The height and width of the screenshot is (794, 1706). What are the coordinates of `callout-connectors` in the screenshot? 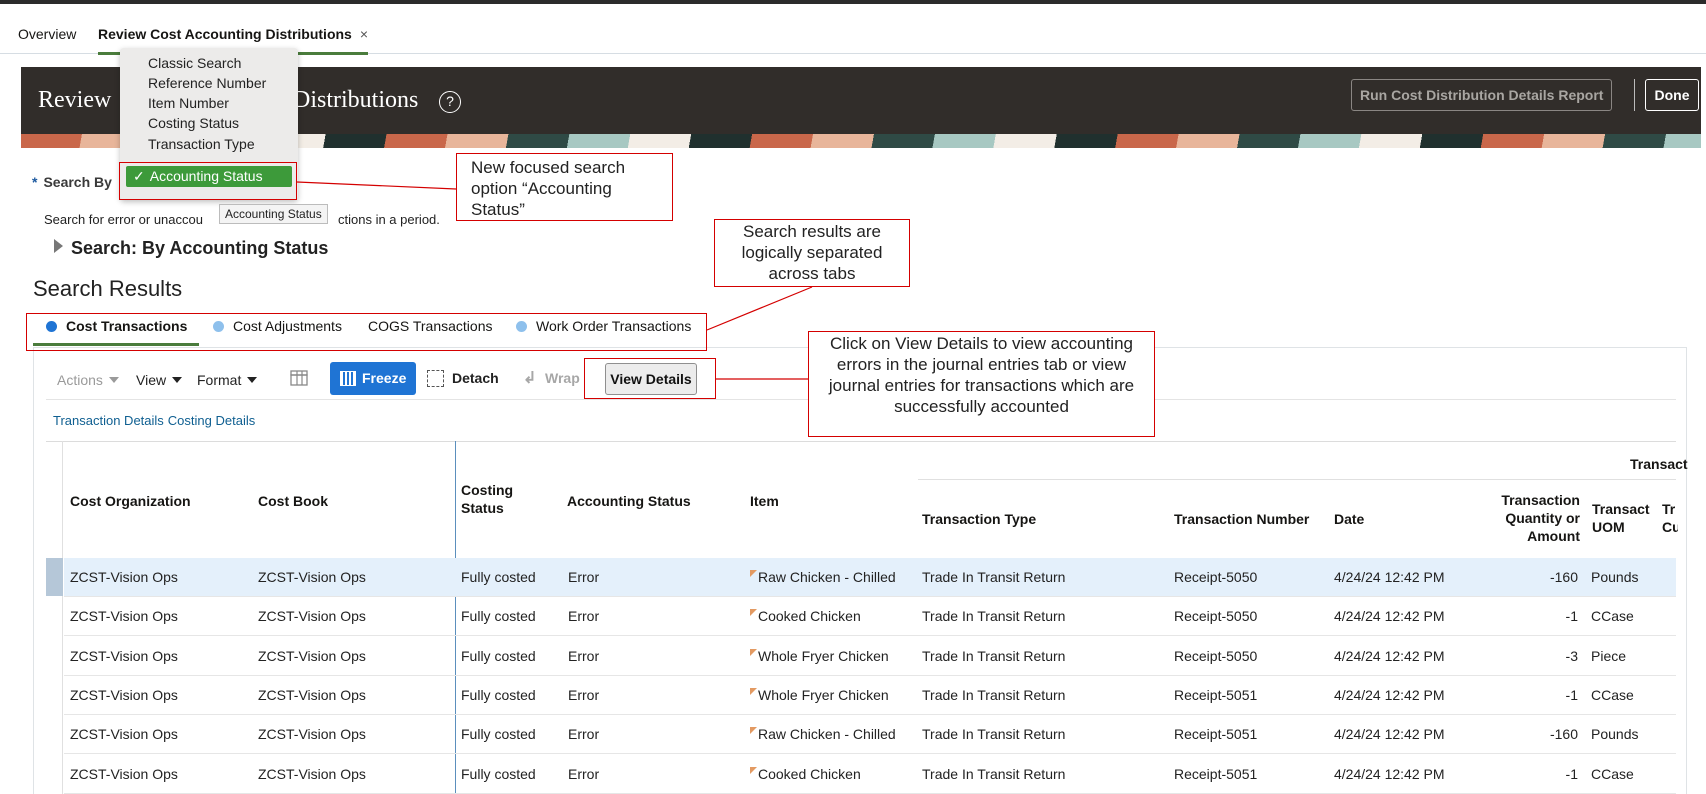 It's located at (554, 280).